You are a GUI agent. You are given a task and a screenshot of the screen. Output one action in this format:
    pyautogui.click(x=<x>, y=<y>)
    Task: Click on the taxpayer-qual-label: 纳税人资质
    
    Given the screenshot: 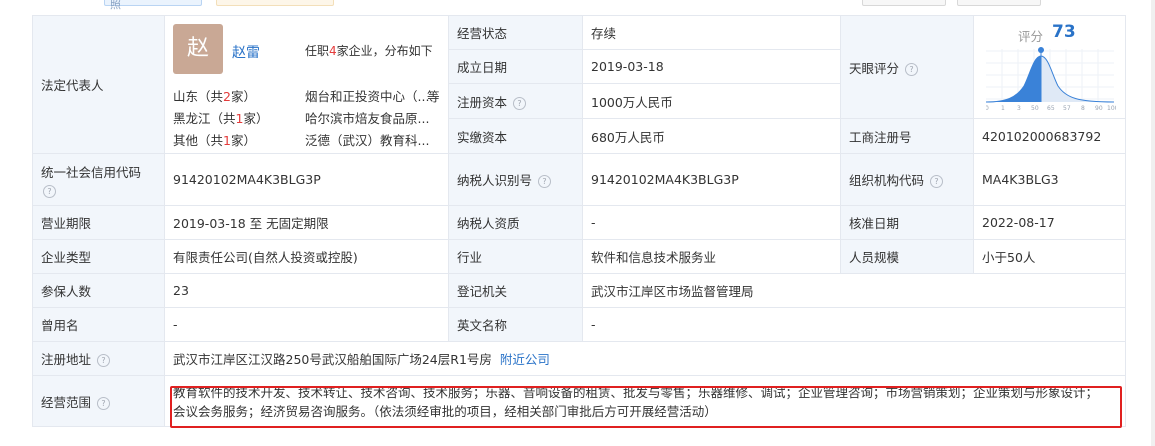 What is the action you would take?
    pyautogui.click(x=515, y=222)
    